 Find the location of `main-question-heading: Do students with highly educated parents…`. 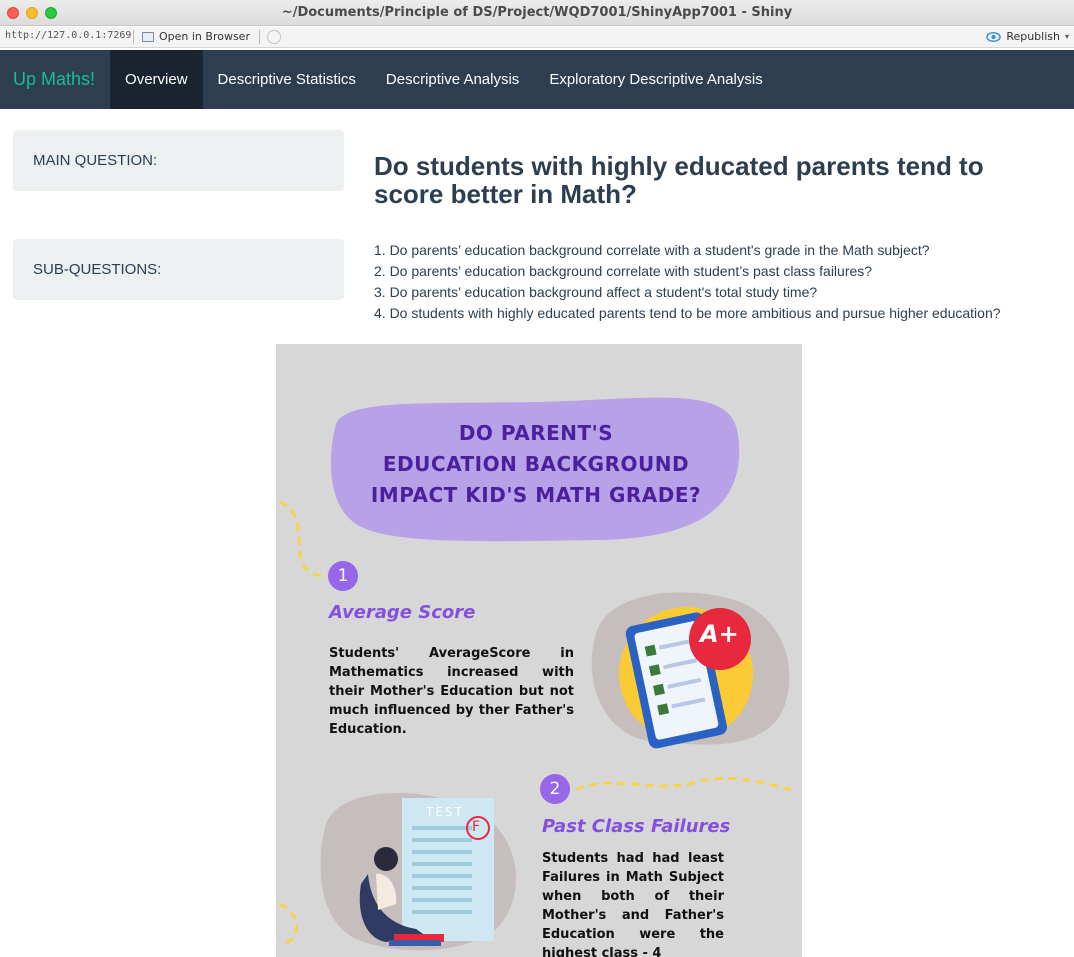

main-question-heading: Do students with highly educated parents… is located at coordinates (679, 180).